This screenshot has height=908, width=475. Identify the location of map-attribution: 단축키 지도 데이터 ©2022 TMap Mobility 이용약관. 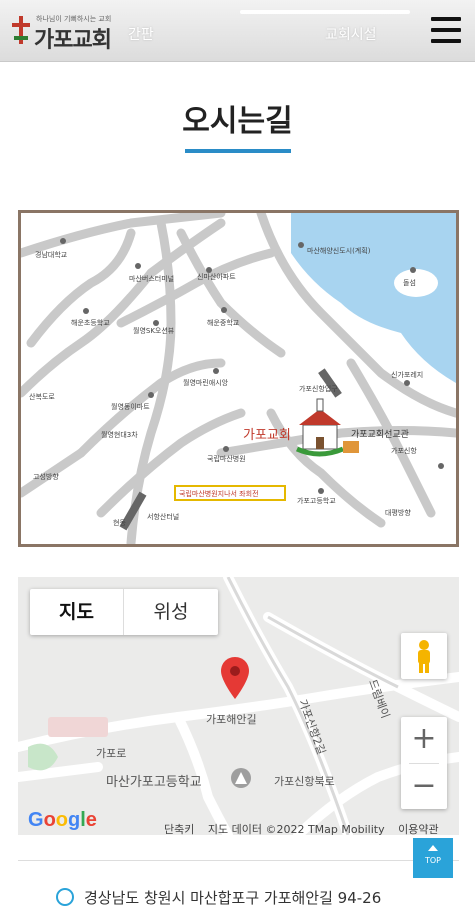
(306, 828).